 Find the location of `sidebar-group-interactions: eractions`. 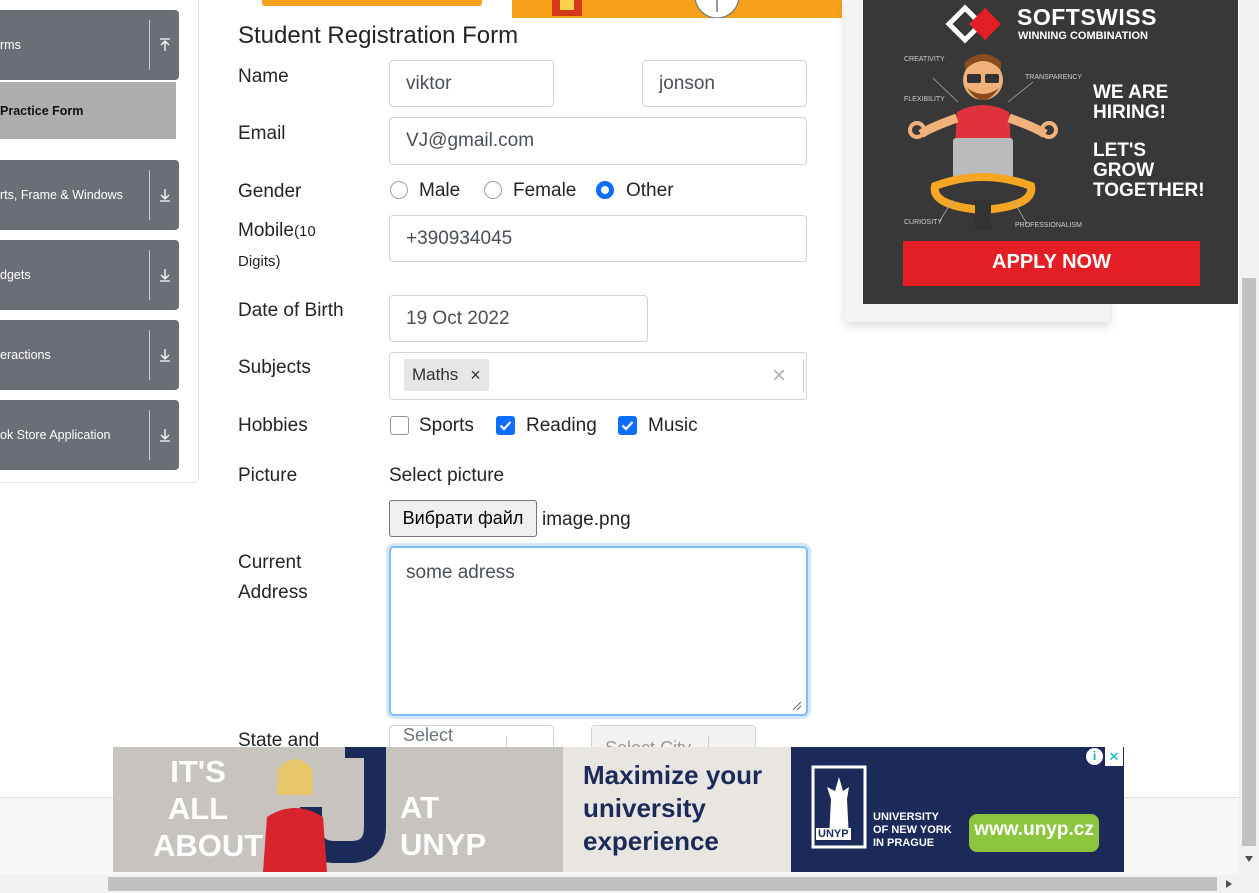

sidebar-group-interactions: eractions is located at coordinates (89, 355).